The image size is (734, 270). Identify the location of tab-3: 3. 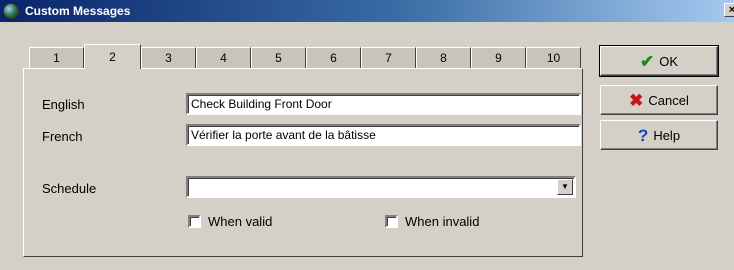
(168, 58).